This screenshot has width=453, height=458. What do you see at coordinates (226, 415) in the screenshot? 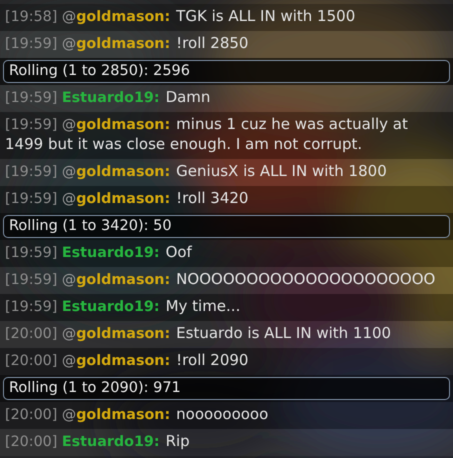
I see `chat-message: [20:00] @goldmason: nooooooooo` at bounding box center [226, 415].